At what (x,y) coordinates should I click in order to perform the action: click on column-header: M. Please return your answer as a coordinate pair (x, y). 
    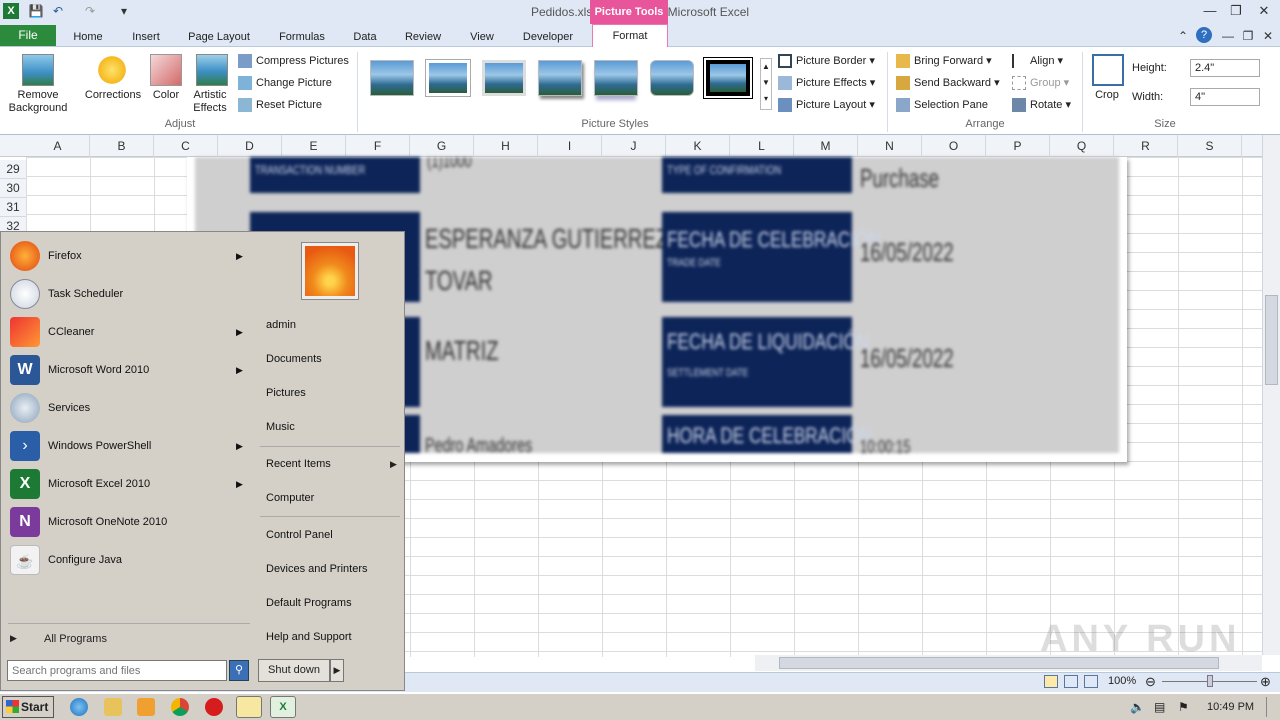
    Looking at the image, I should click on (826, 146).